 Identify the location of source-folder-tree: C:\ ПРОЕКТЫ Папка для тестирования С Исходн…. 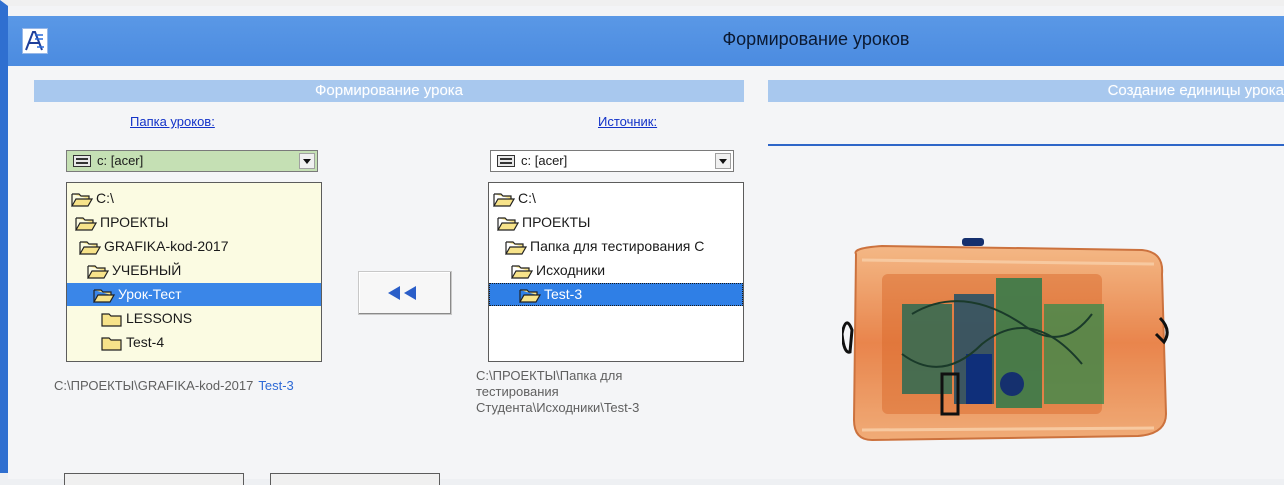
(616, 272).